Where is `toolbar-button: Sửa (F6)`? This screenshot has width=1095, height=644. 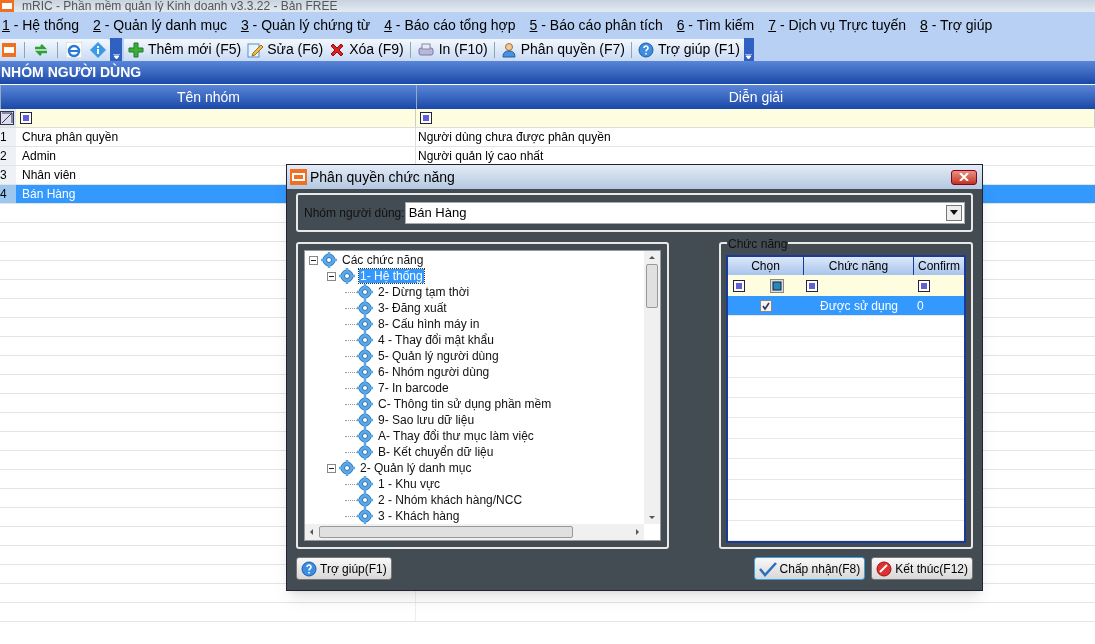 toolbar-button: Sửa (F6) is located at coordinates (285, 49).